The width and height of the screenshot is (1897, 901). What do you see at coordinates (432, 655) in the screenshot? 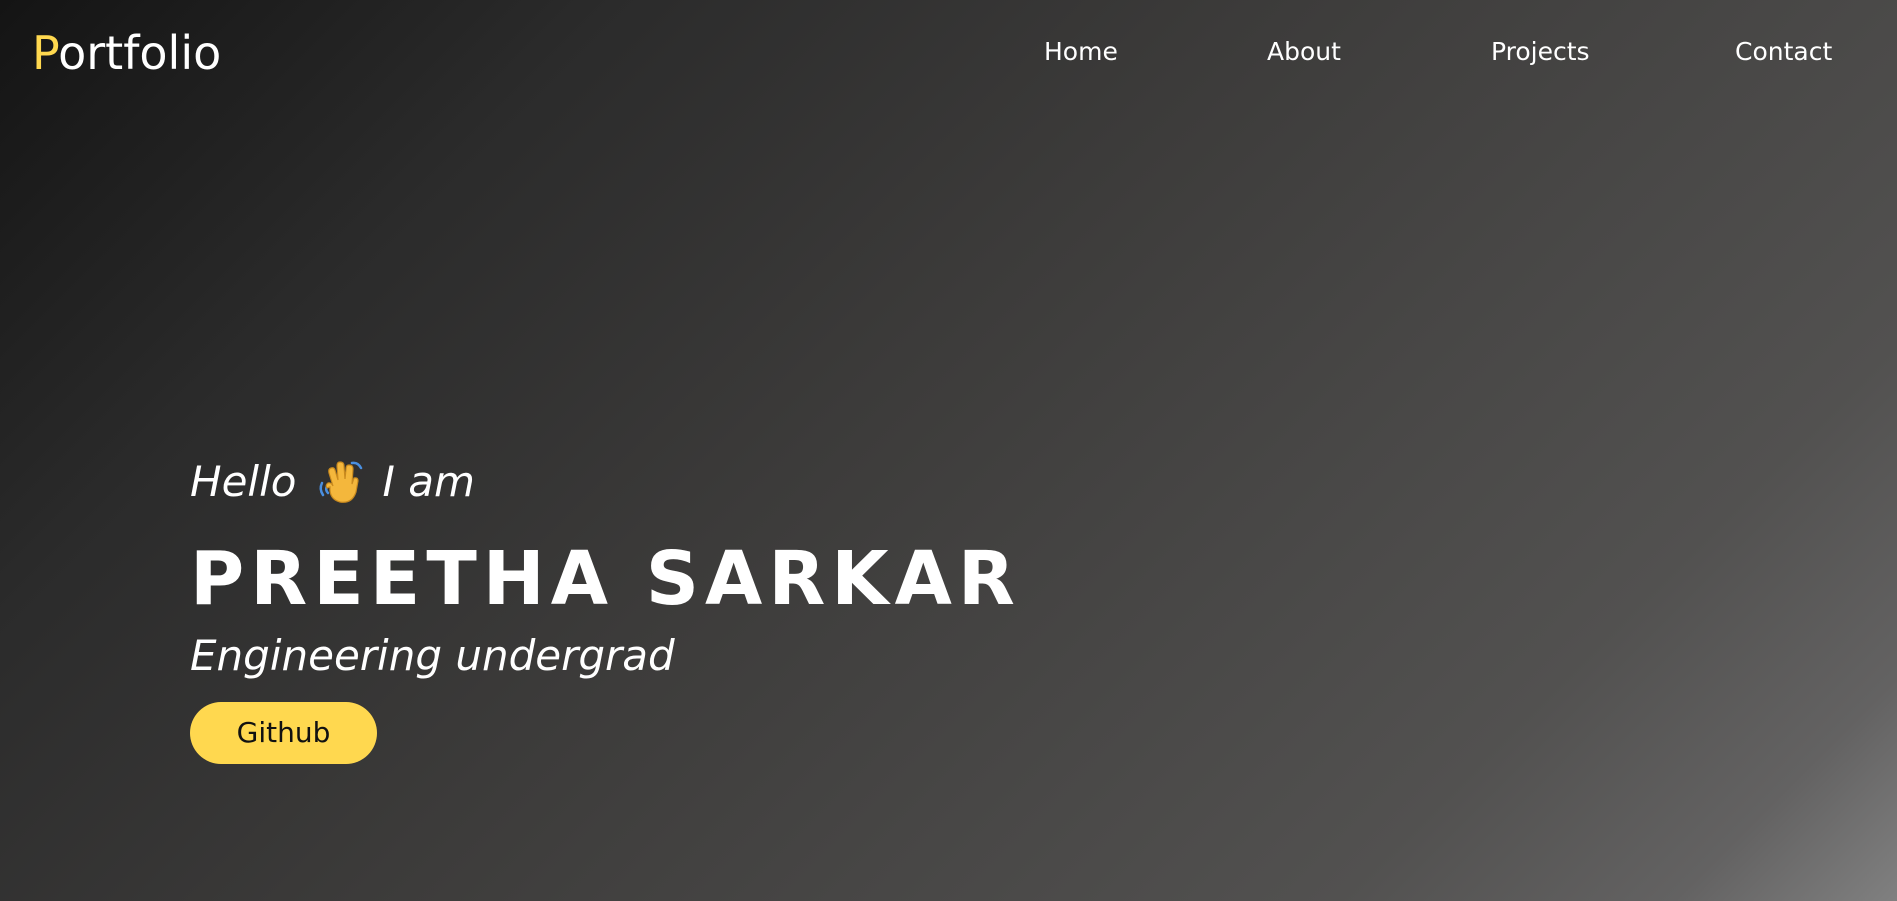
I see `hero-subtitle: Engineering undergrad` at bounding box center [432, 655].